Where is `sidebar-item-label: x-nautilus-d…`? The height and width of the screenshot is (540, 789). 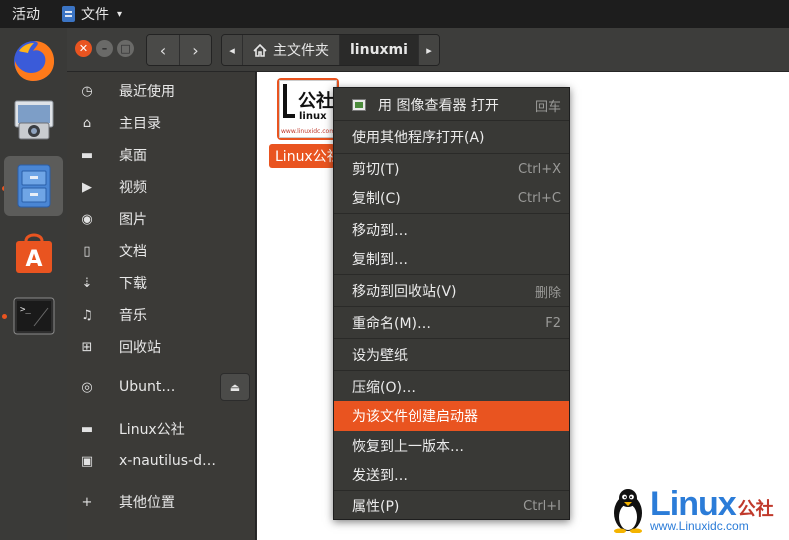
sidebar-item-label: x-nautilus-d… is located at coordinates (168, 461).